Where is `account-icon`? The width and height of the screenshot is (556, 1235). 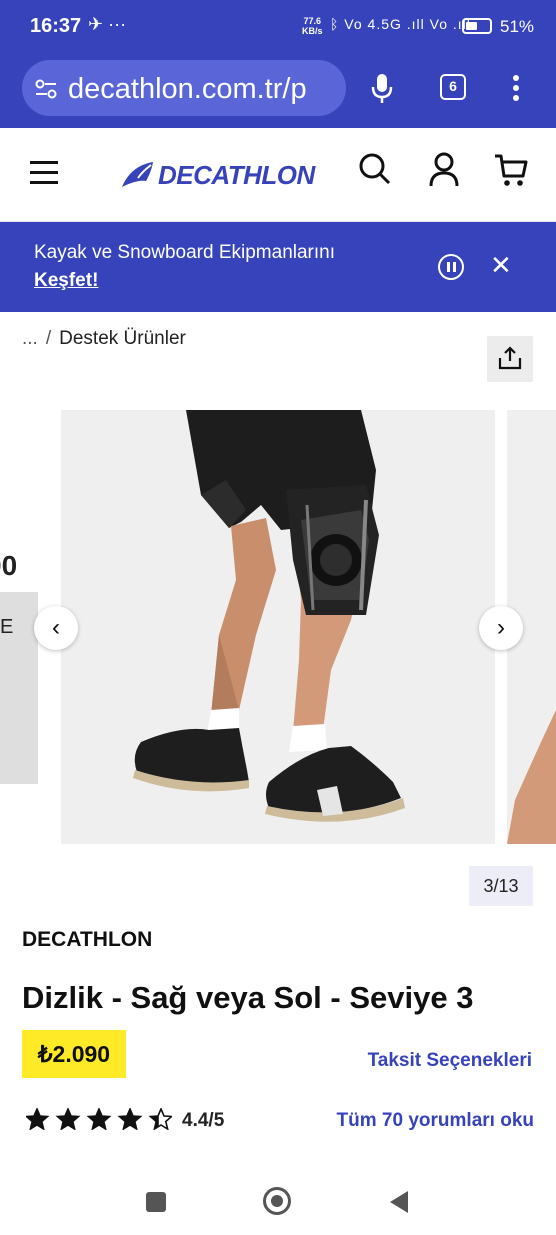 account-icon is located at coordinates (444, 170).